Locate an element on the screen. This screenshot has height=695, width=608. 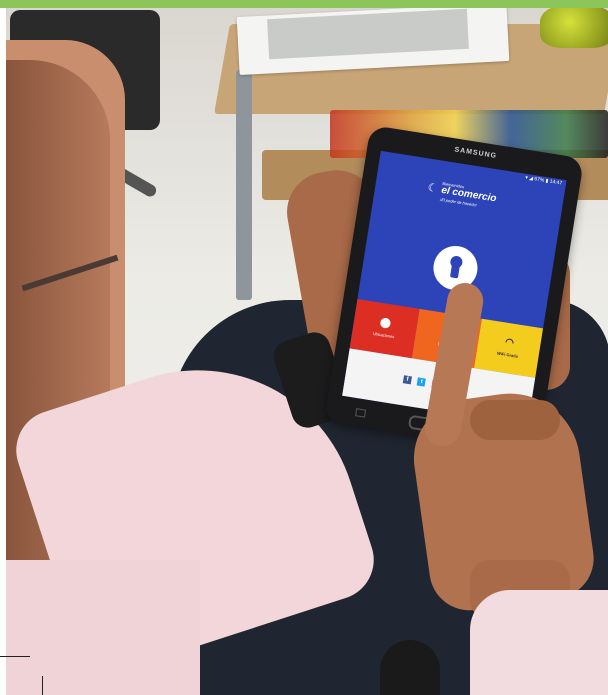
twitter-icon: t is located at coordinates (422, 382).